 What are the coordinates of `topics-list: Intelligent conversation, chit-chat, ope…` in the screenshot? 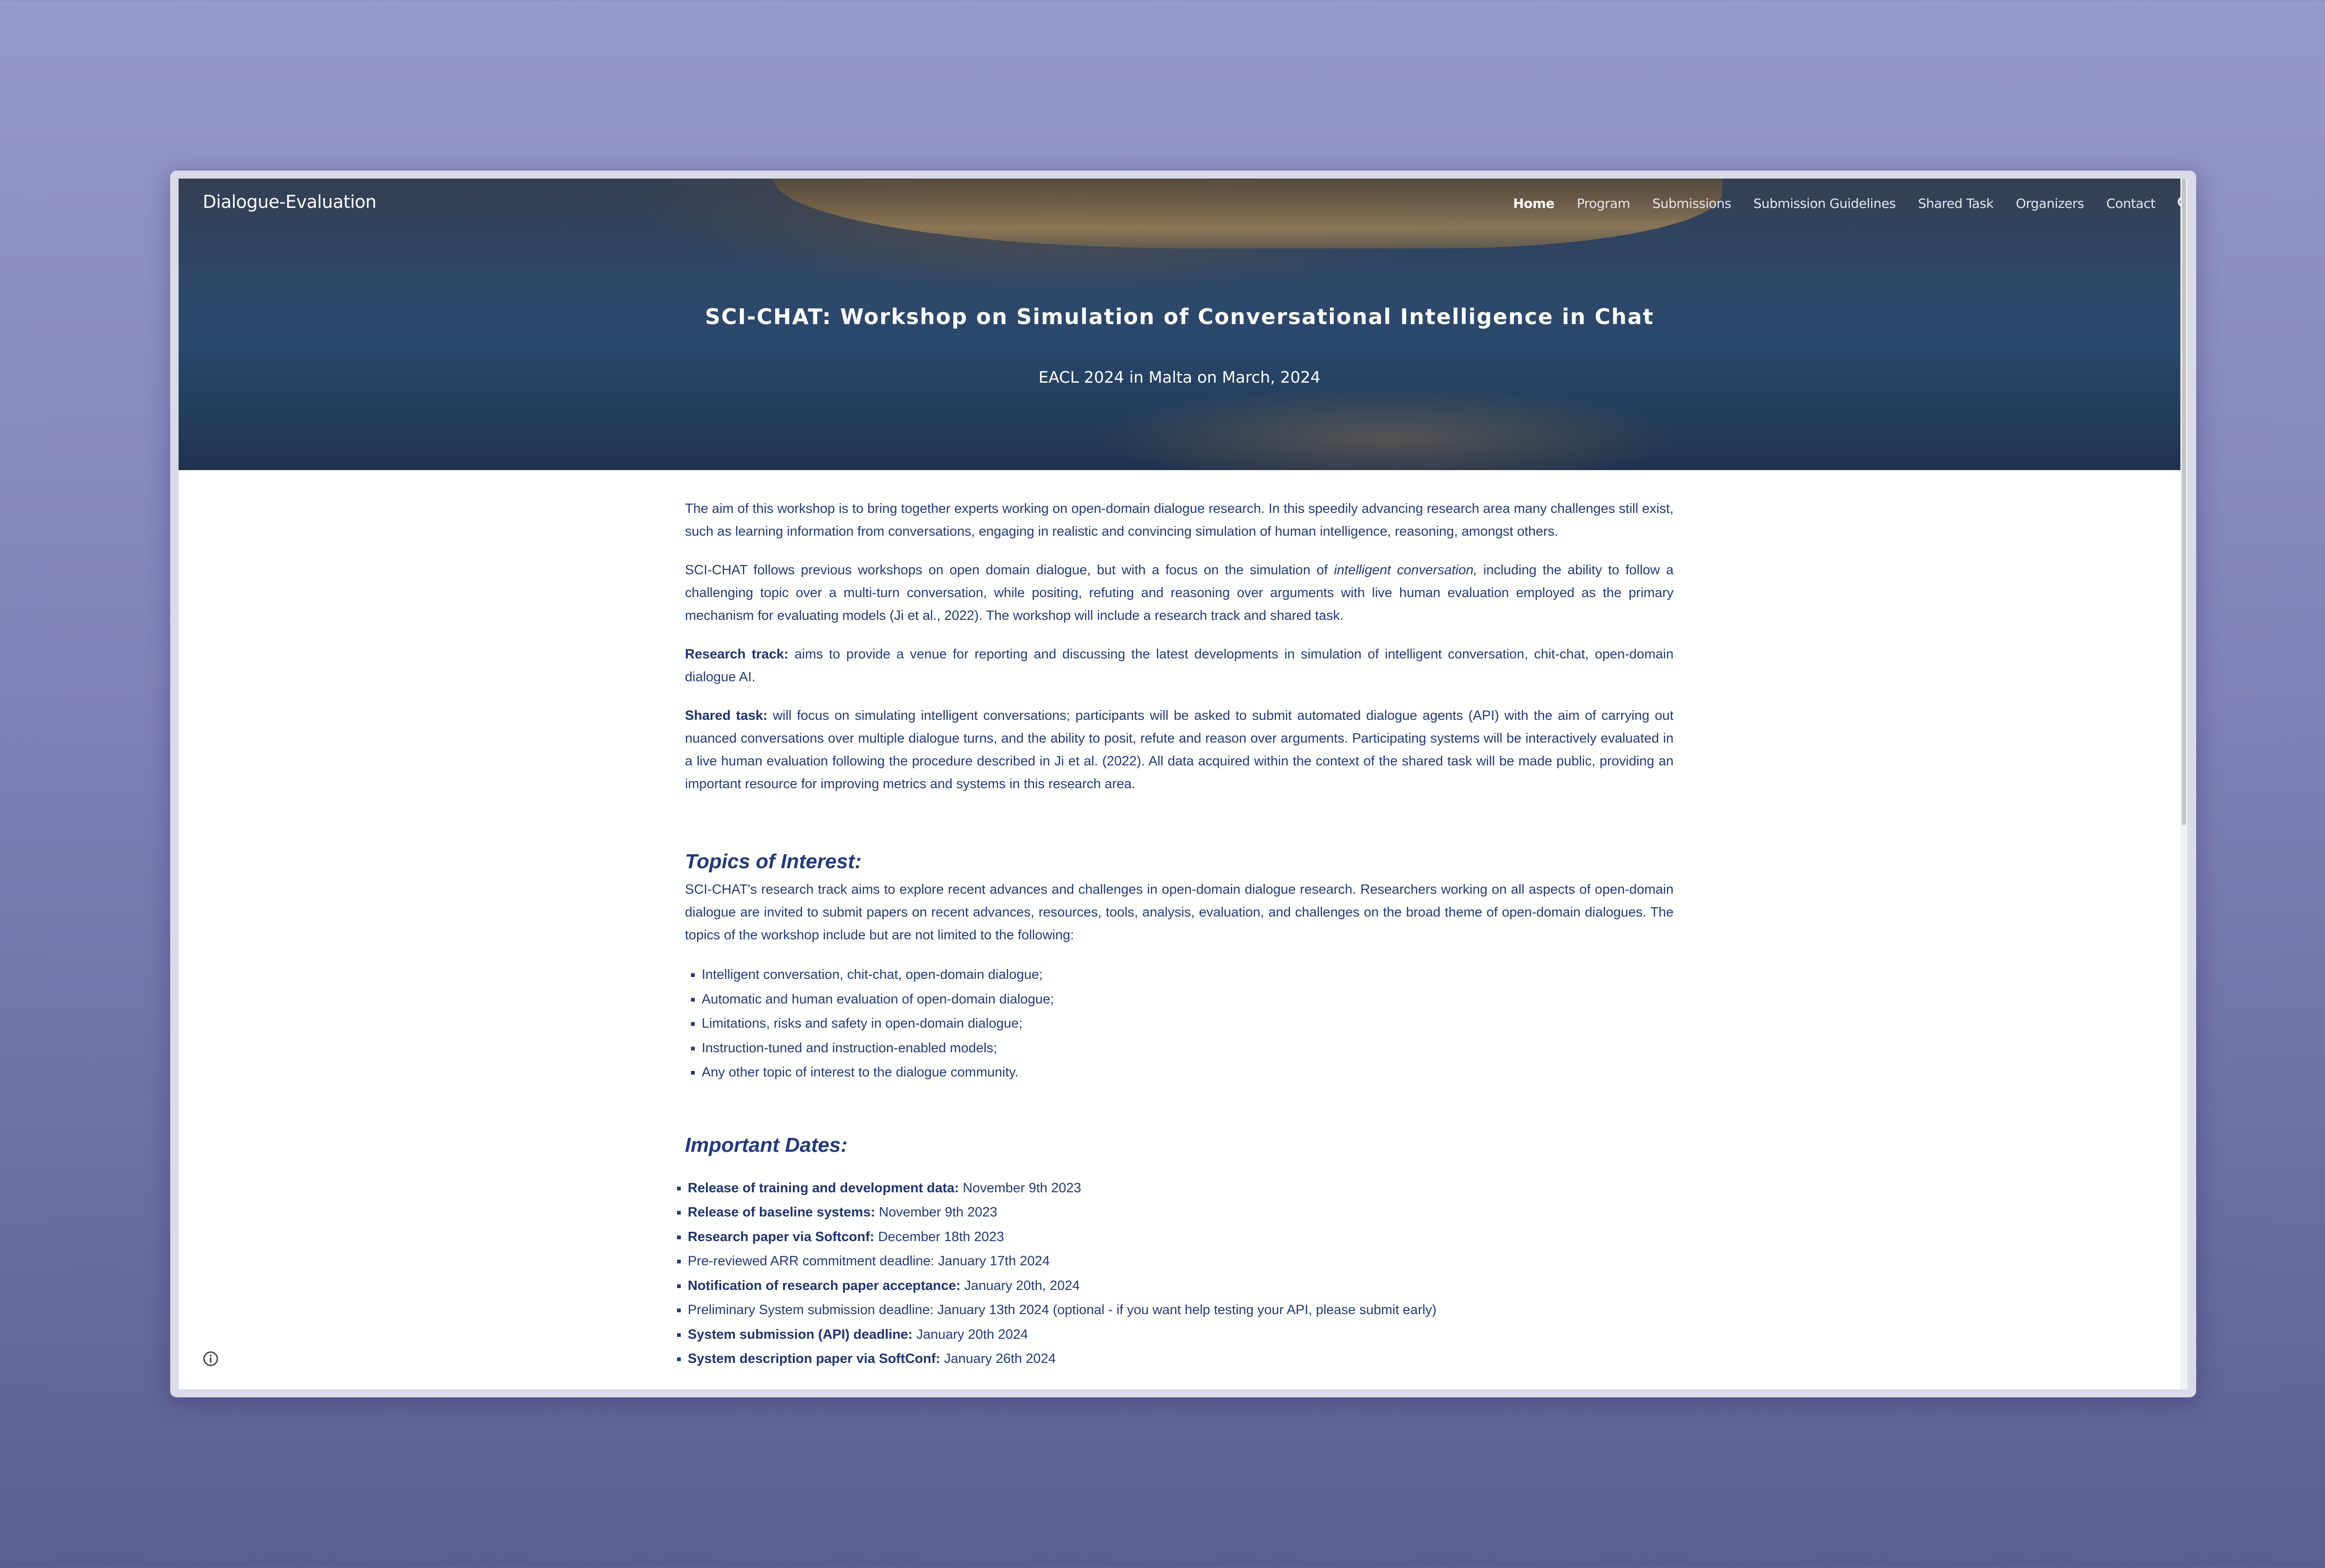 It's located at (1179, 1024).